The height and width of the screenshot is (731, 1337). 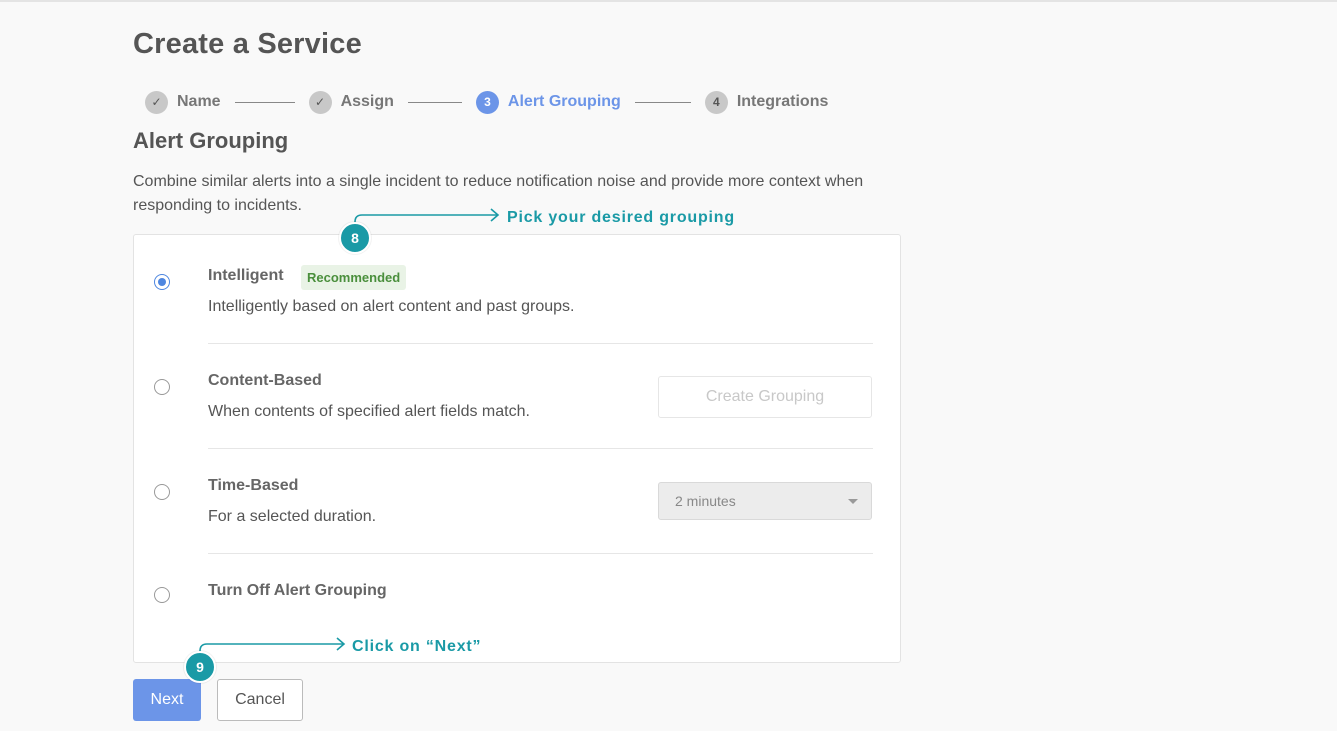 I want to click on annotation-step-8: 8, so click(x=355, y=238).